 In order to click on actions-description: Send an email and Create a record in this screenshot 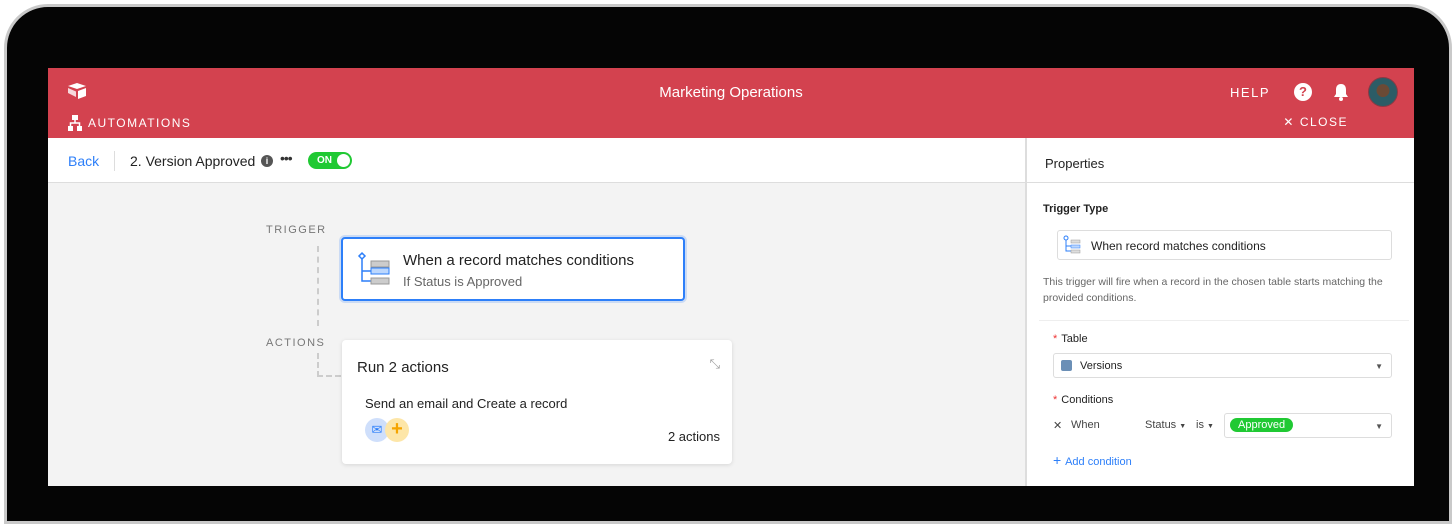, I will do `click(466, 403)`.